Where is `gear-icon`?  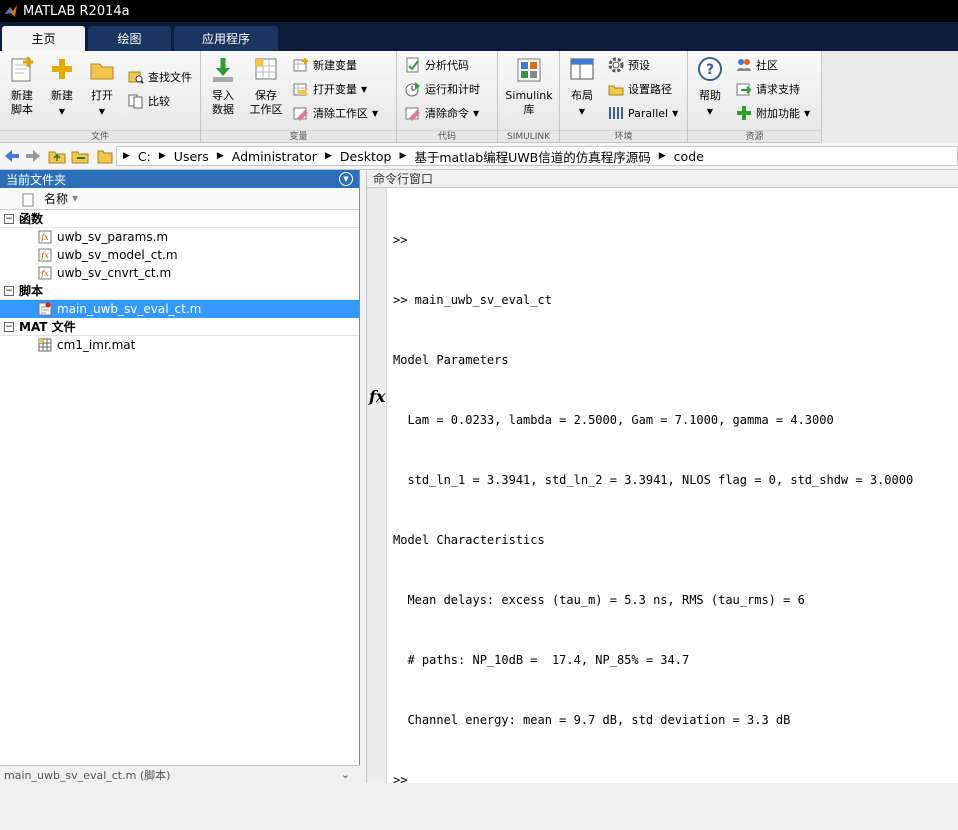 gear-icon is located at coordinates (616, 65).